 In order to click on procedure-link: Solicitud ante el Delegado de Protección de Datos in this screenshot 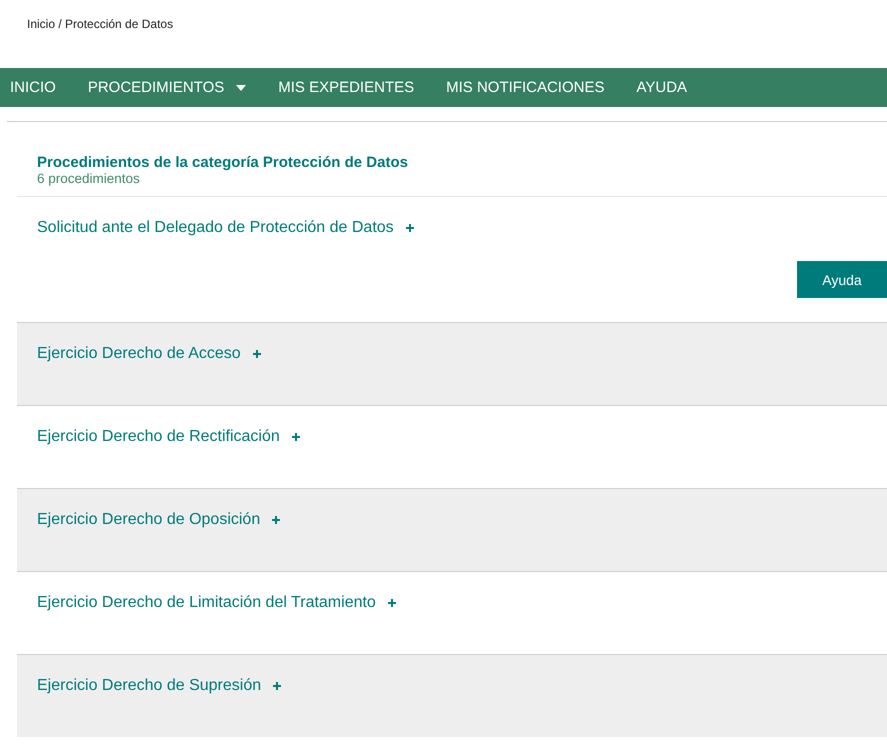, I will do `click(225, 228)`.